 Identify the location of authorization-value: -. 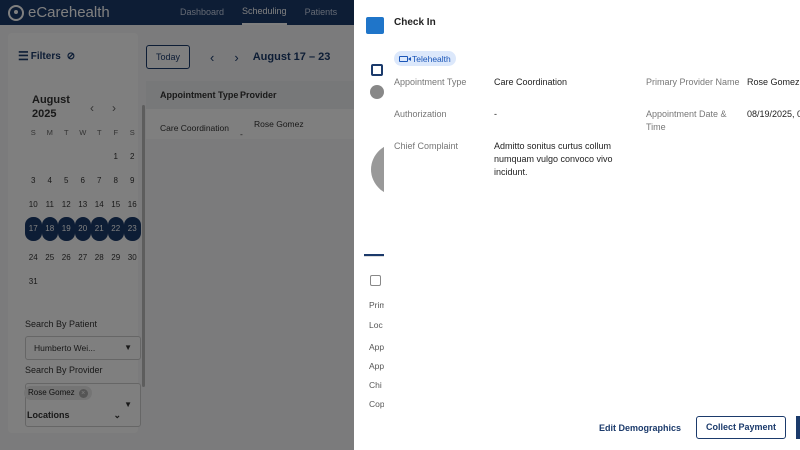
(495, 114).